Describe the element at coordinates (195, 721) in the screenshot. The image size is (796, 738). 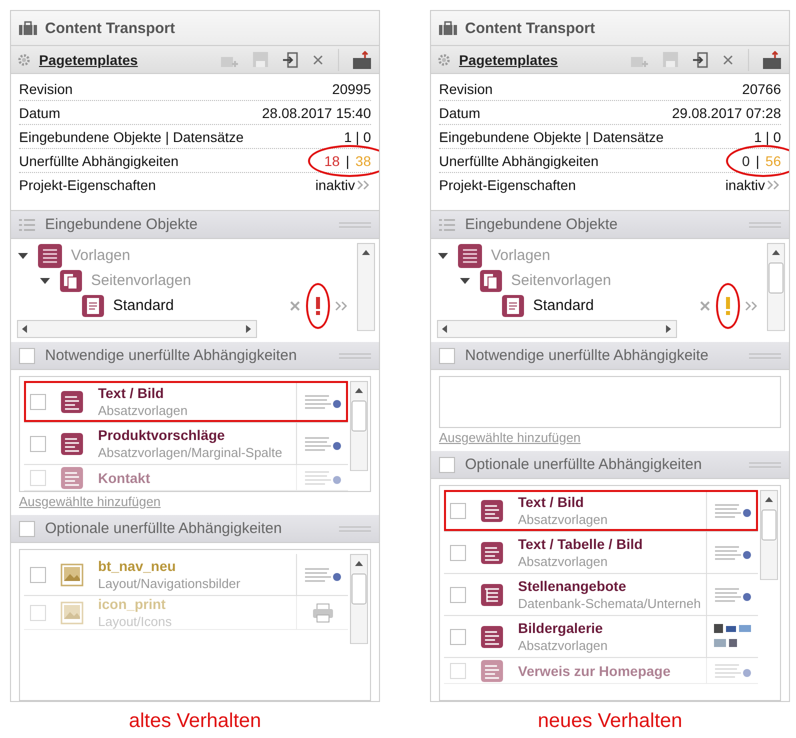
I see `caption: altes Verhalten` at that location.